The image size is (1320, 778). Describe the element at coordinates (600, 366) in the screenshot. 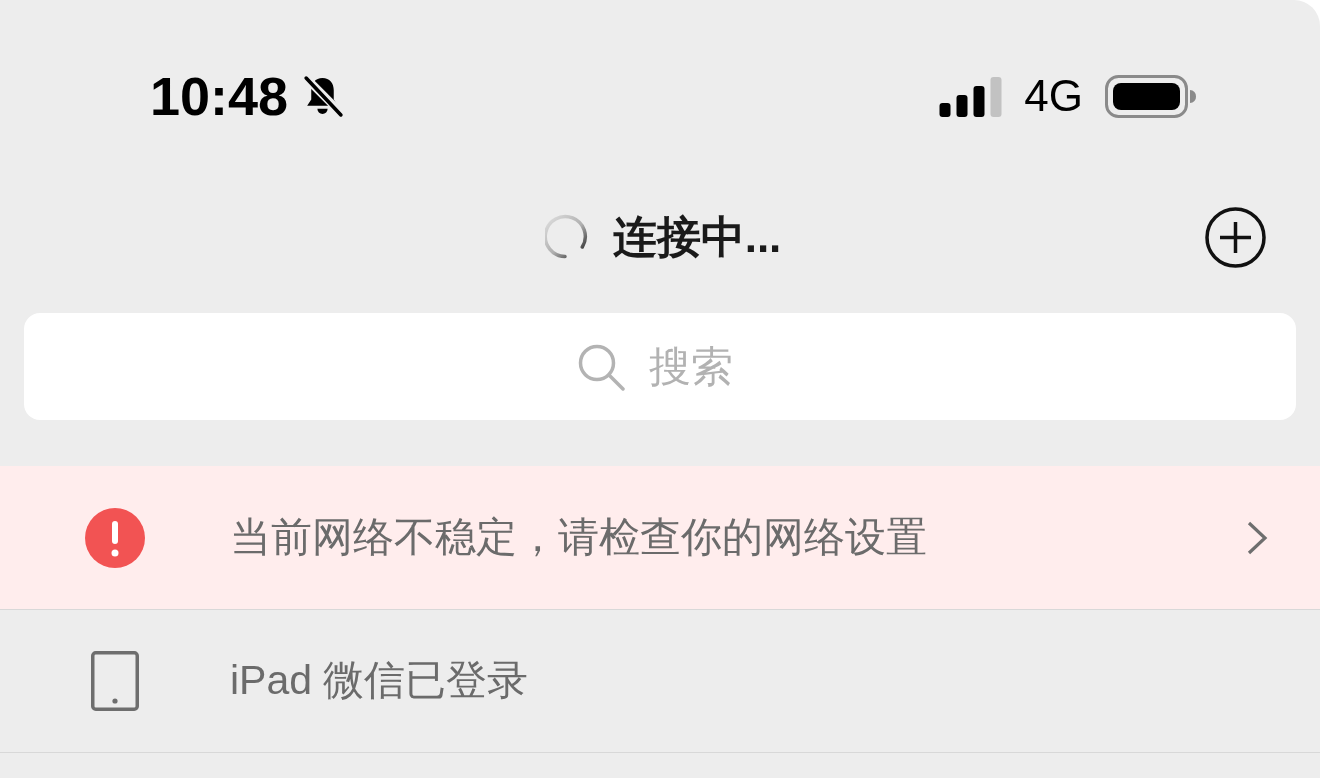

I see `search-icon` at that location.